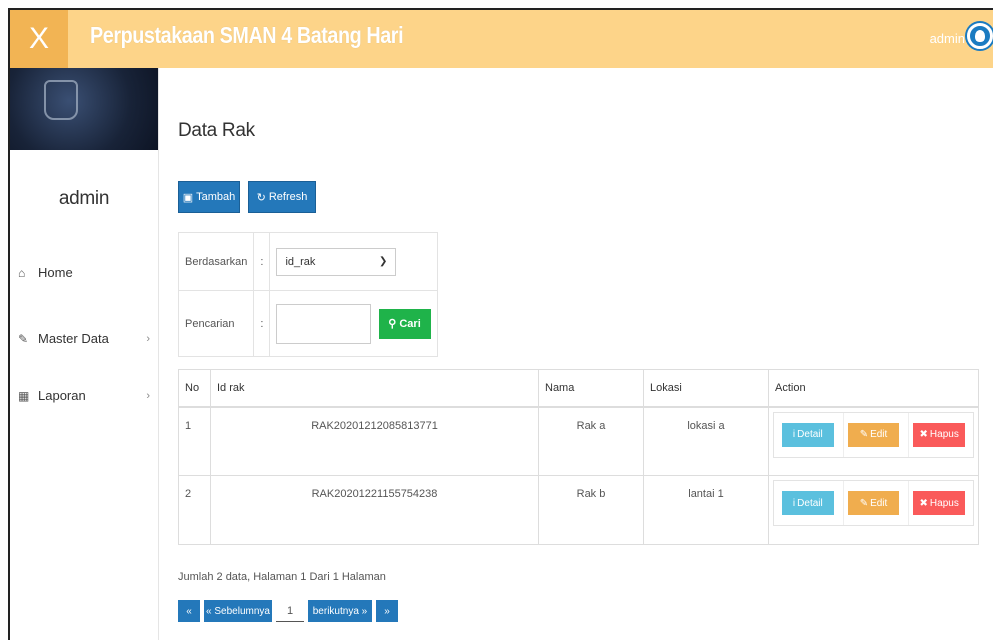 This screenshot has width=993, height=640. I want to click on cell-id: RAK20201212085813771, so click(374, 441).